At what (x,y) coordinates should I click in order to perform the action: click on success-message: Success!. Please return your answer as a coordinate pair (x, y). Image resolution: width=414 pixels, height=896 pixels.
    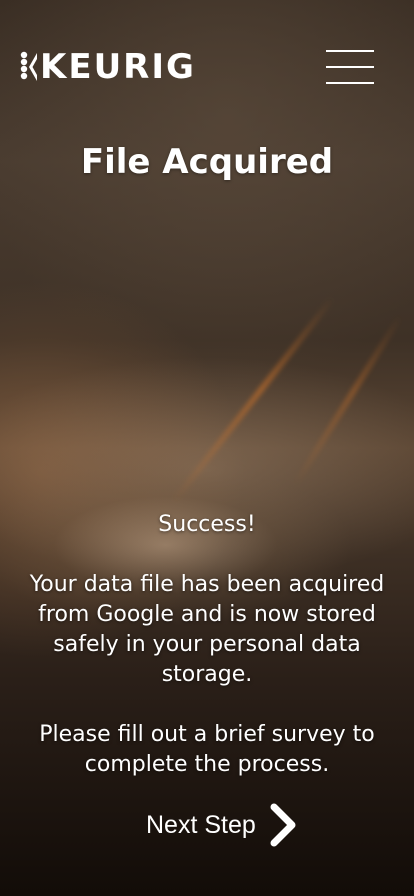
    Looking at the image, I should click on (207, 524).